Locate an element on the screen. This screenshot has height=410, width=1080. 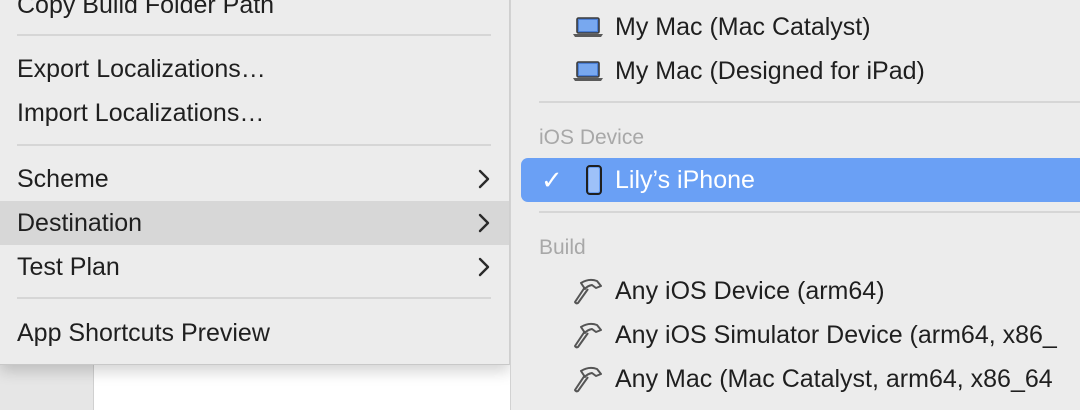
destination-my-mac-designed-for-ipad: My Mac (Designed for iPad) is located at coordinates (795, 71).